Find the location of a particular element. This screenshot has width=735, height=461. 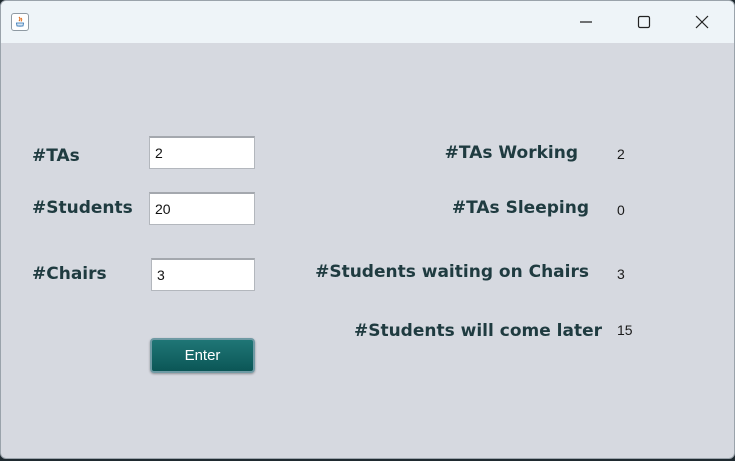

chairs-input is located at coordinates (203, 274).